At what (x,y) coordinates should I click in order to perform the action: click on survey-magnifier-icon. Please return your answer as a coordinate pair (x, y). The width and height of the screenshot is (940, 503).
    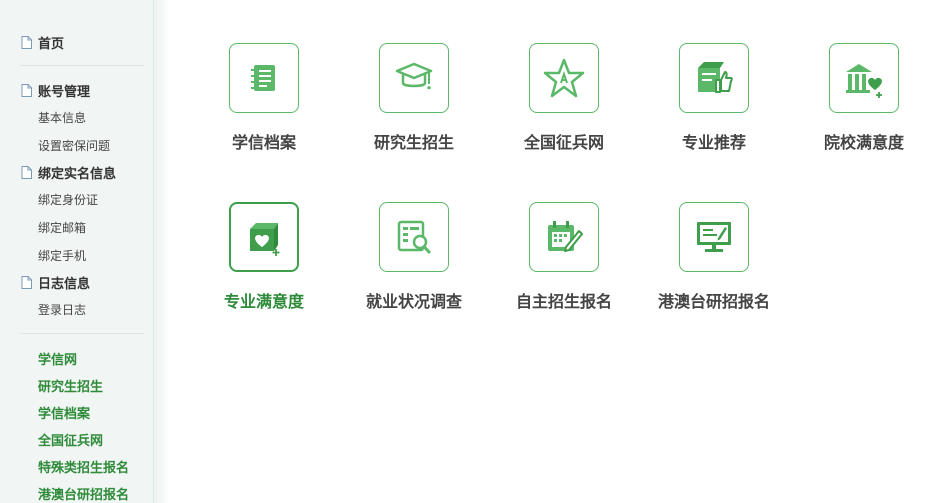
    Looking at the image, I should click on (414, 237).